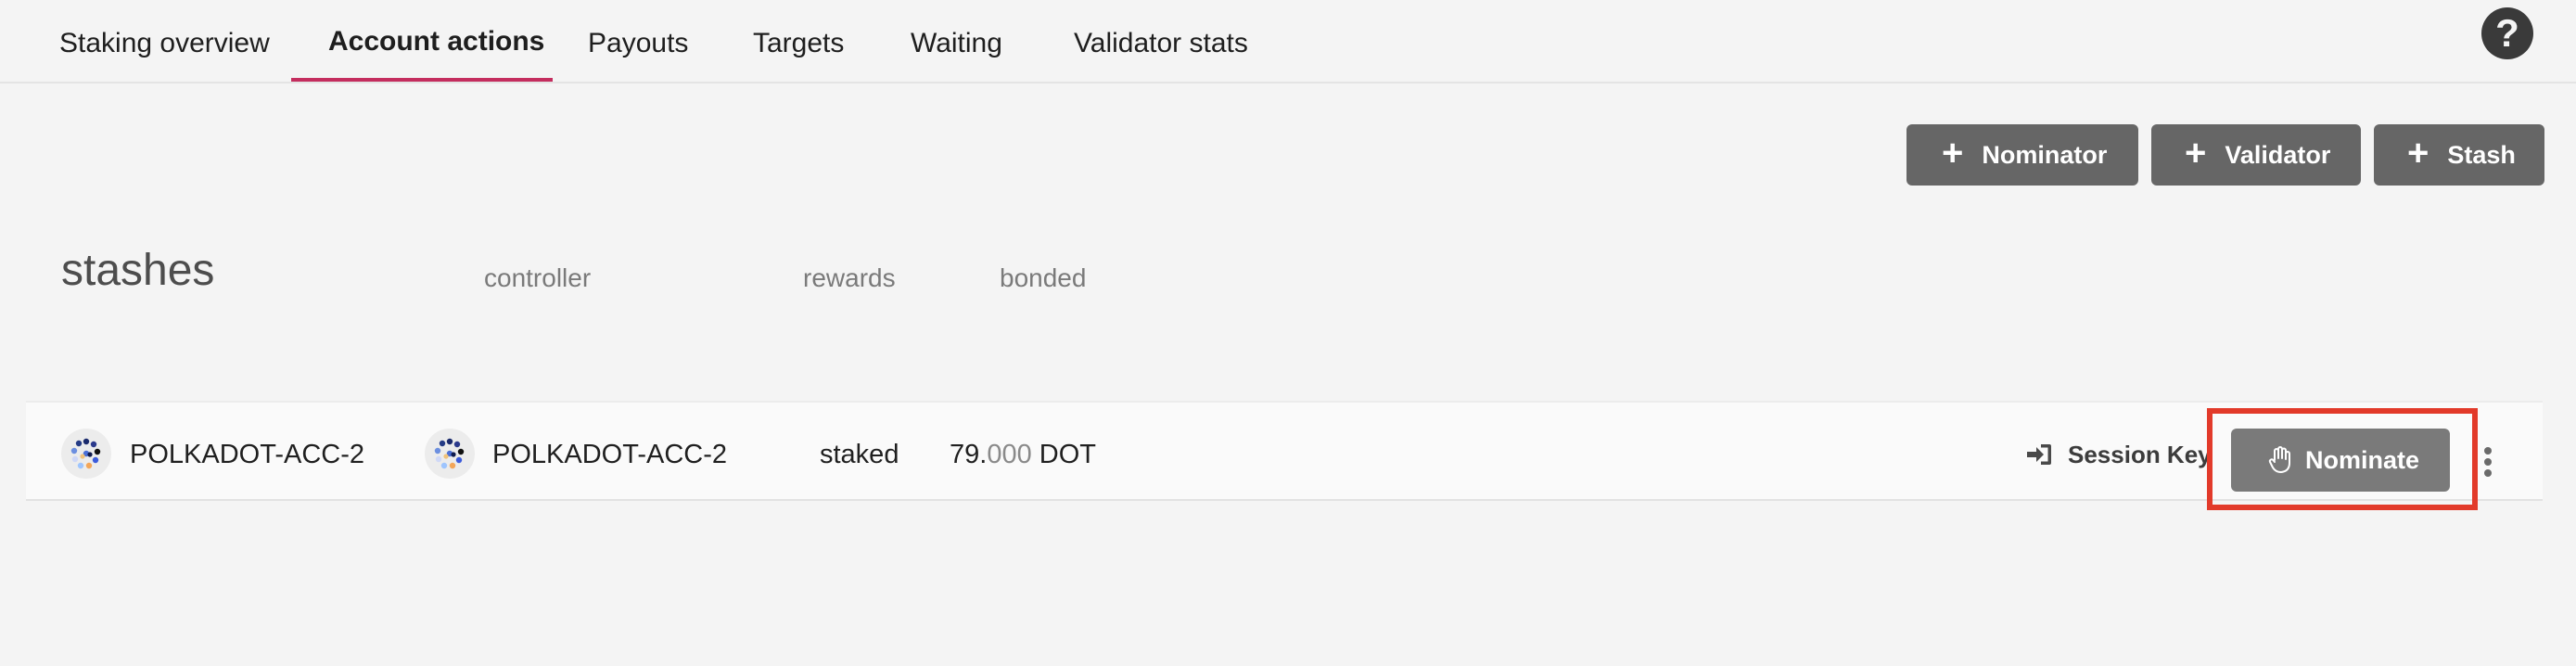 This screenshot has width=2576, height=666. What do you see at coordinates (850, 277) in the screenshot?
I see `rewards-column-header: rewards` at bounding box center [850, 277].